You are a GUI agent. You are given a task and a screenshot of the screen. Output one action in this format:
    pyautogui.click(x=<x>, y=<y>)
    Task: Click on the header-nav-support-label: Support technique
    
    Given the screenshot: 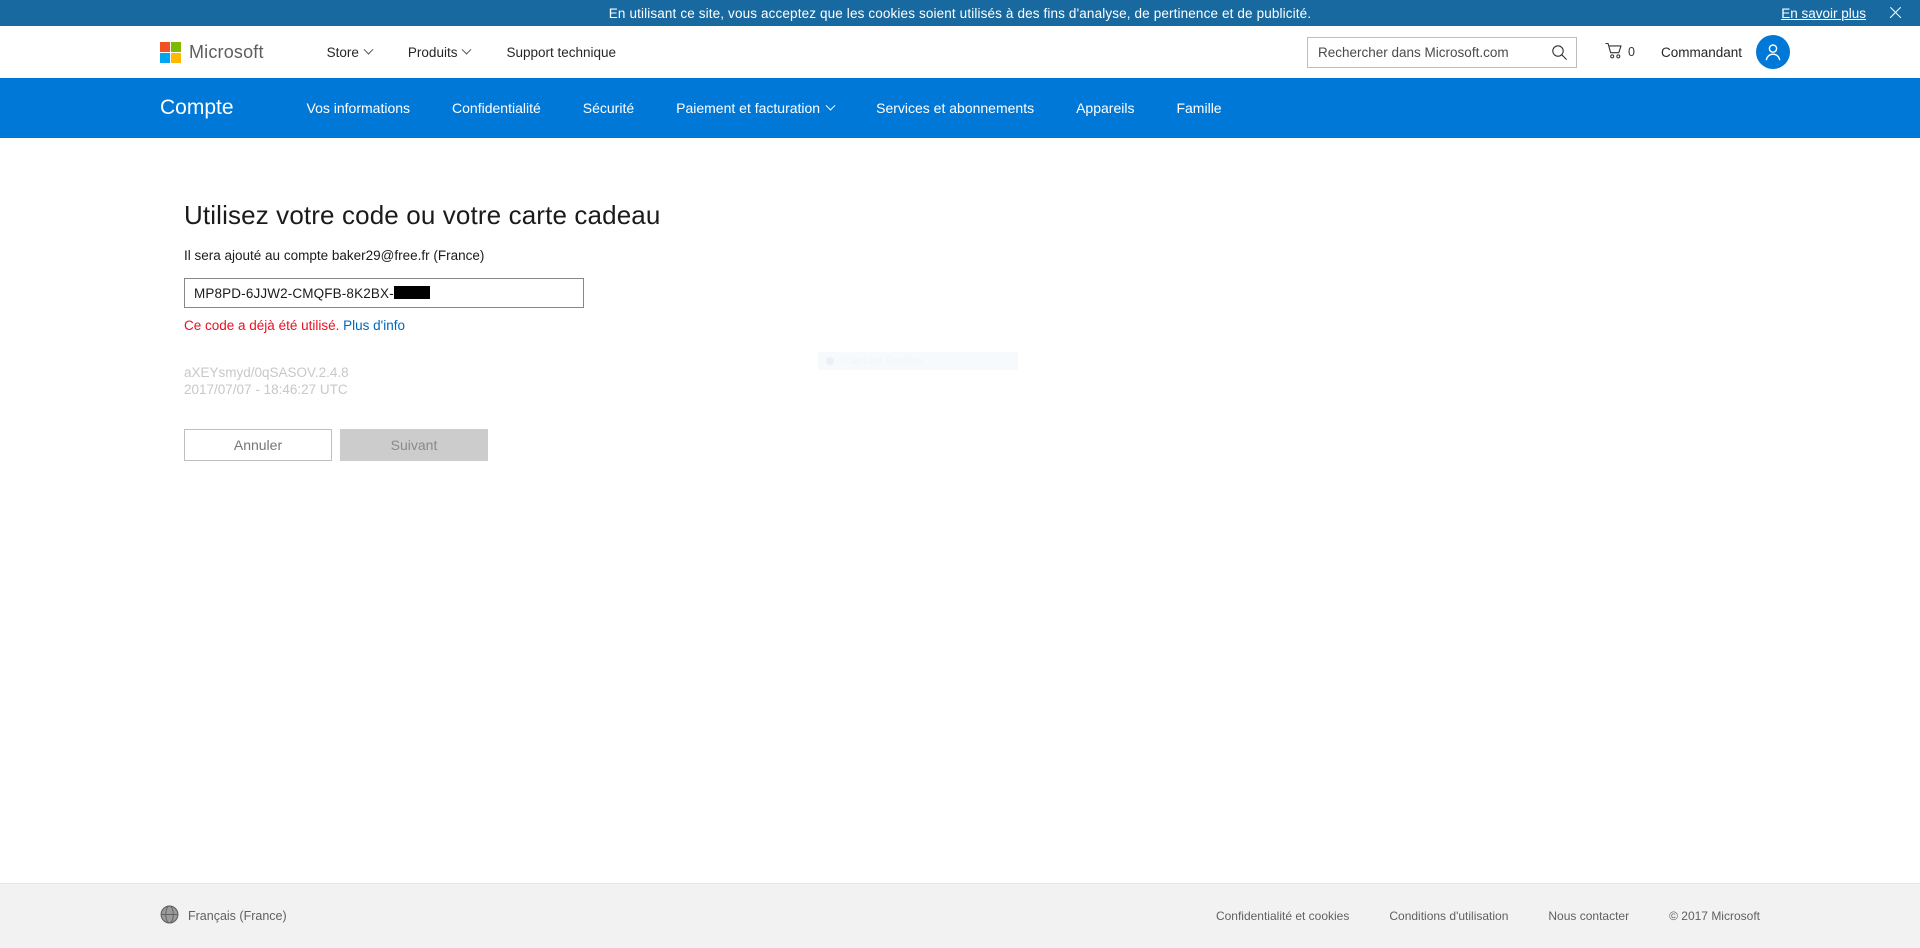 What is the action you would take?
    pyautogui.click(x=561, y=52)
    